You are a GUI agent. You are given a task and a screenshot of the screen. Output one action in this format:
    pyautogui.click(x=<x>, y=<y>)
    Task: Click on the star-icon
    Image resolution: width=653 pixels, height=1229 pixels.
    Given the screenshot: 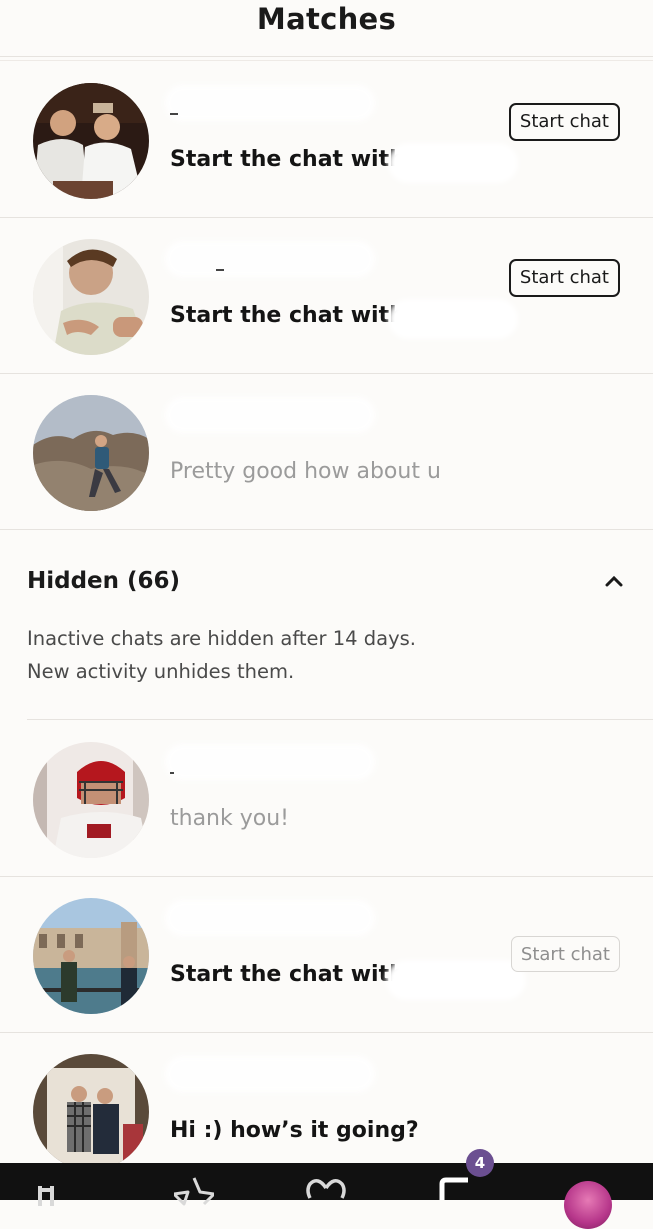 What is the action you would take?
    pyautogui.click(x=194, y=1191)
    